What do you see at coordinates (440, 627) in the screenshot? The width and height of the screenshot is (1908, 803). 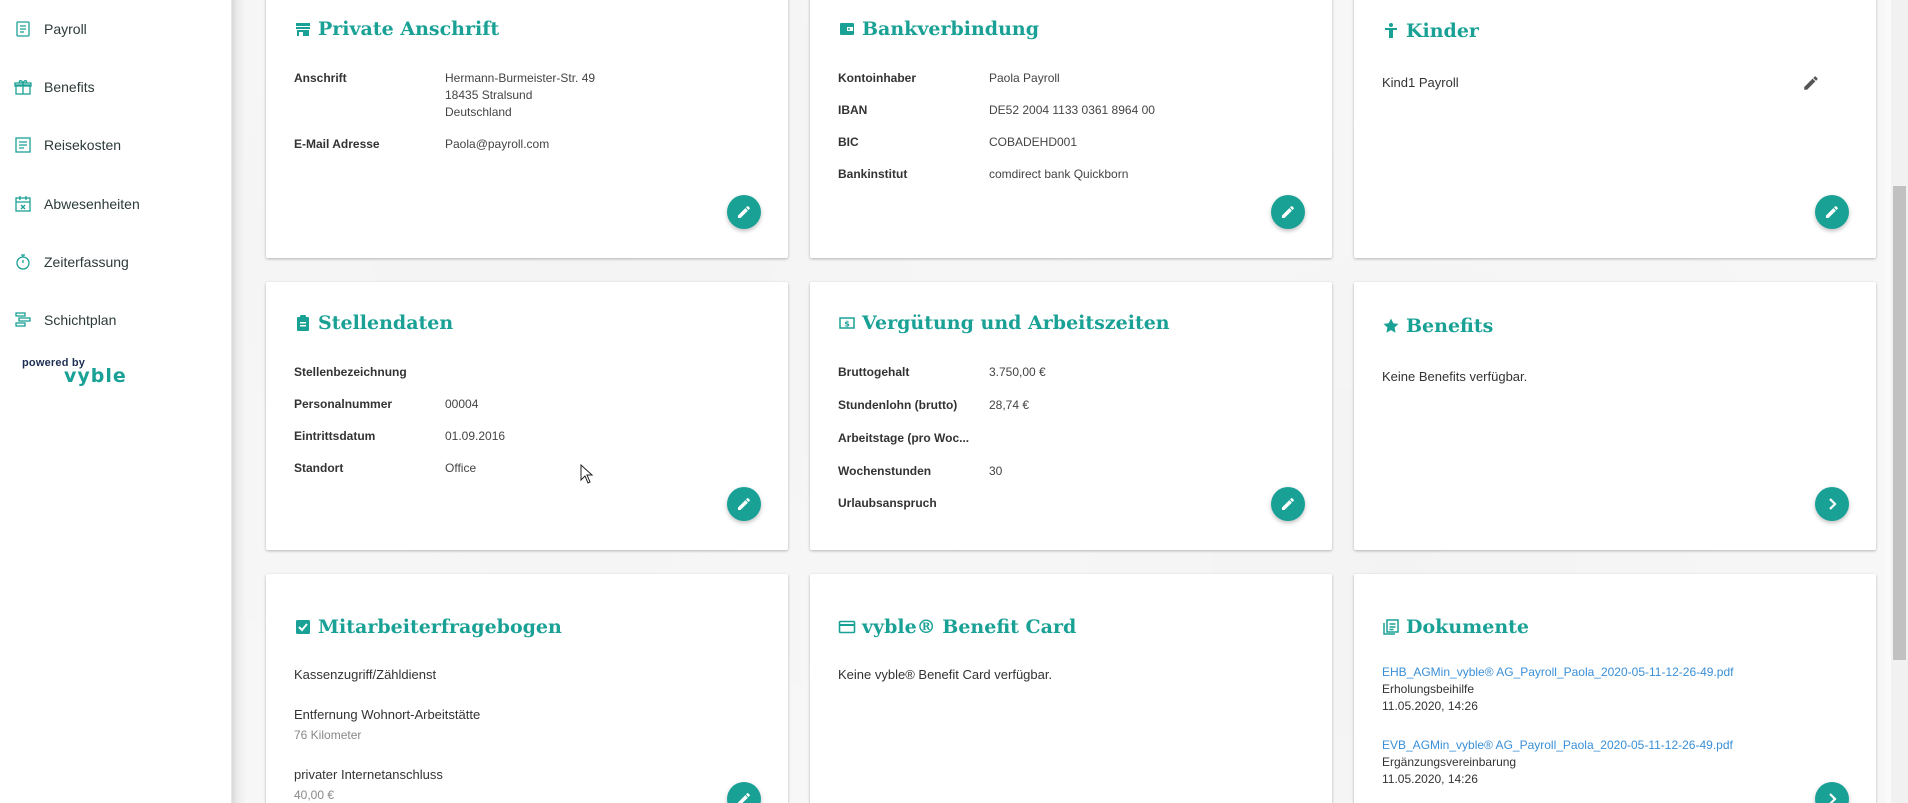 I see `card-title-text: Mitarbeiterfragebogen` at bounding box center [440, 627].